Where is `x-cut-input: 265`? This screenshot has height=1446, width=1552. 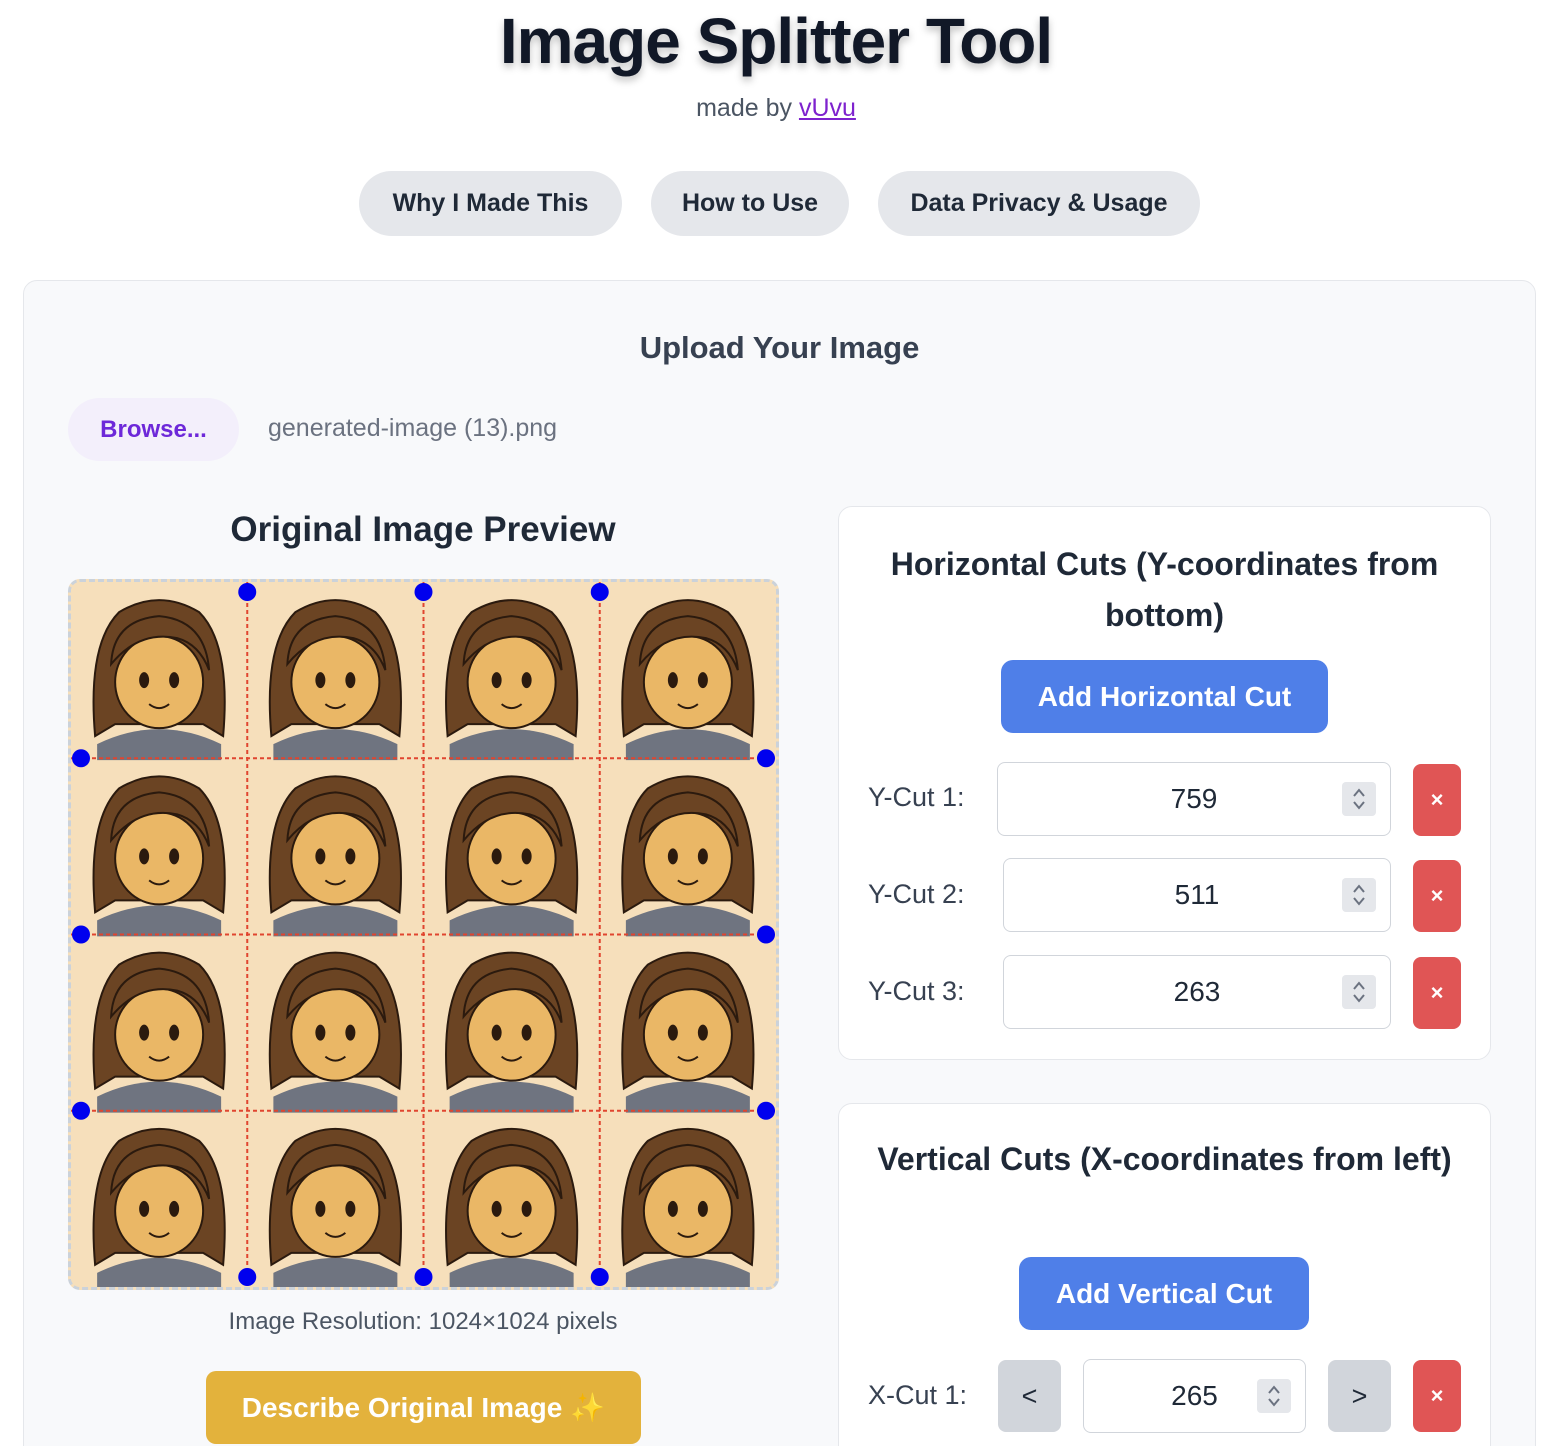
x-cut-input: 265 is located at coordinates (1194, 1396).